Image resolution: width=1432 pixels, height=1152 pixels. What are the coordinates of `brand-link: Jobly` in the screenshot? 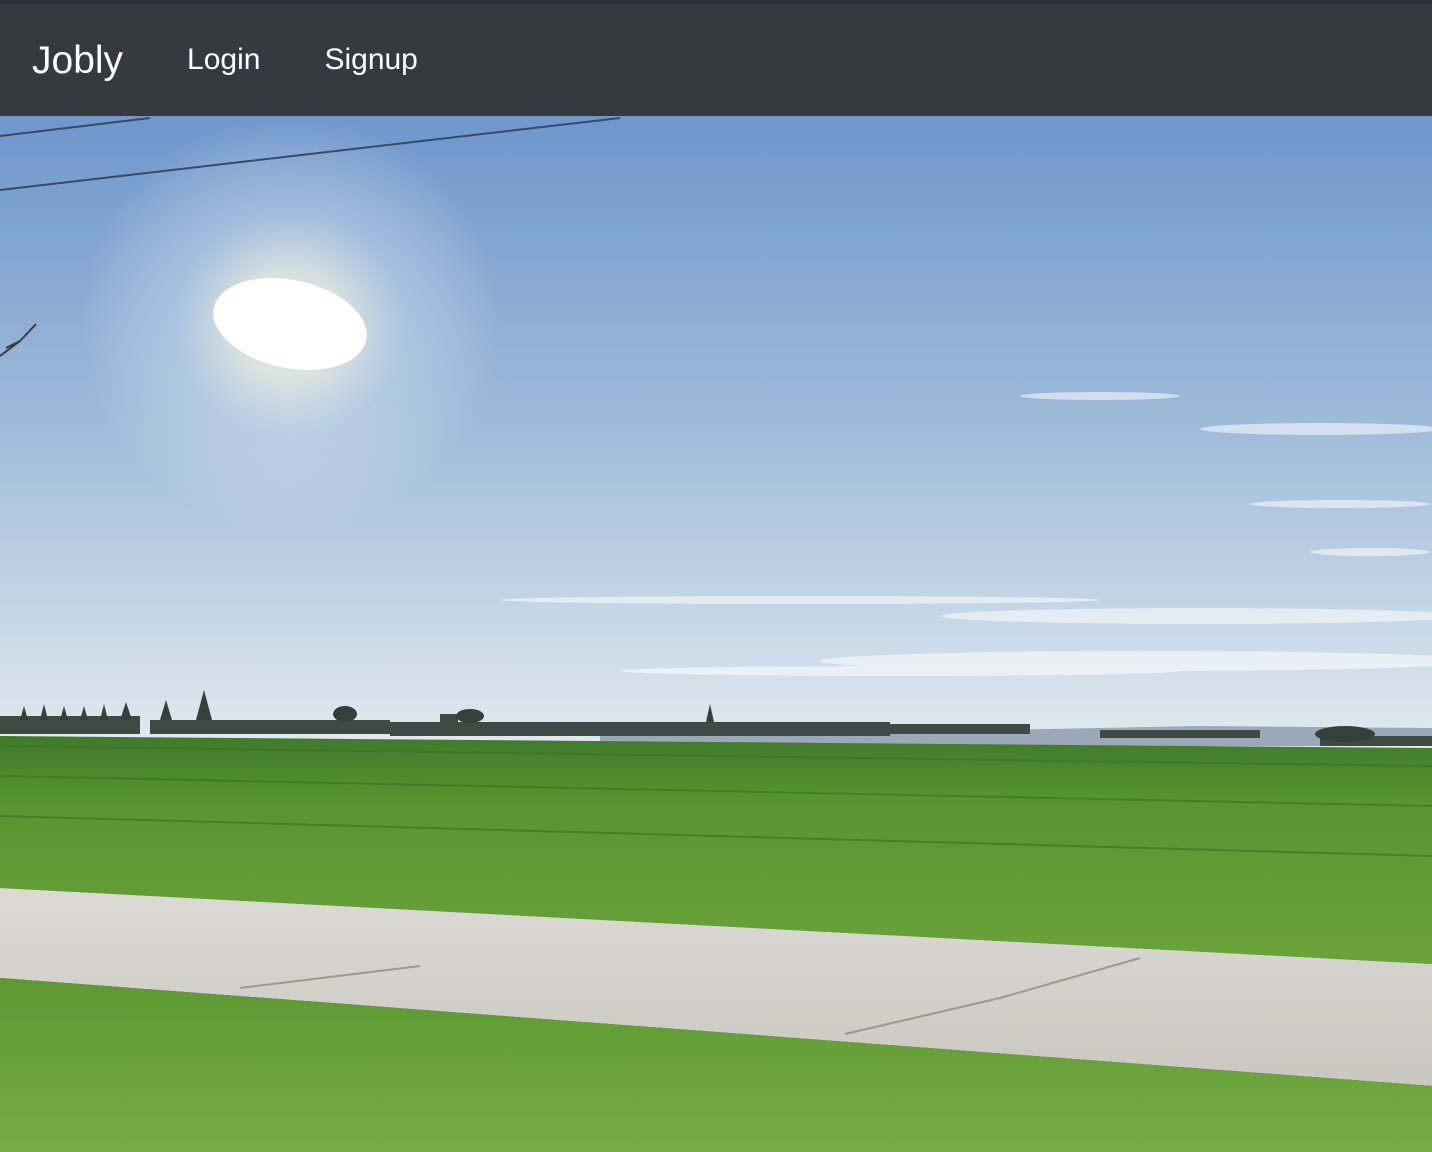 It's located at (77, 60).